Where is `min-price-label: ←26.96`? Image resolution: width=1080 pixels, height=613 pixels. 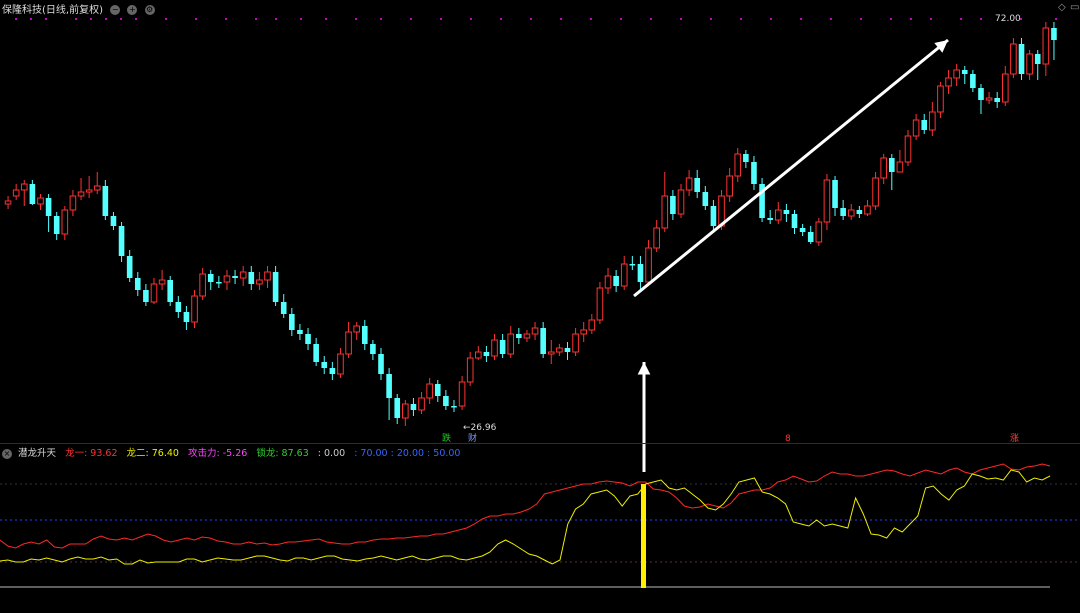 min-price-label: ←26.96 is located at coordinates (480, 428).